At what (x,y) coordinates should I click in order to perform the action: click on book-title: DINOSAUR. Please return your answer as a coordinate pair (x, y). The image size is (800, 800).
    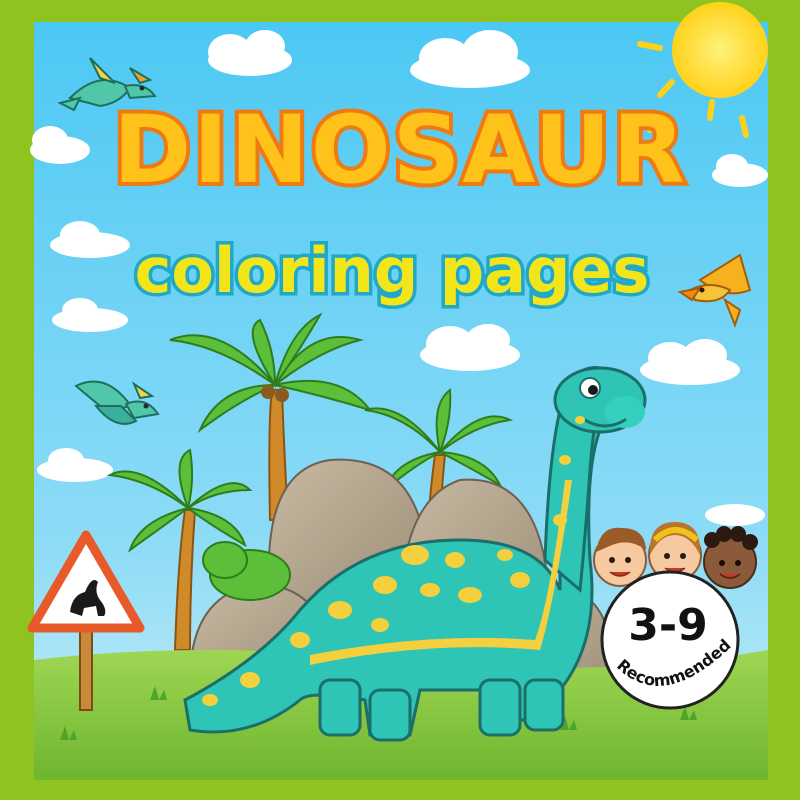
    Looking at the image, I should click on (400, 150).